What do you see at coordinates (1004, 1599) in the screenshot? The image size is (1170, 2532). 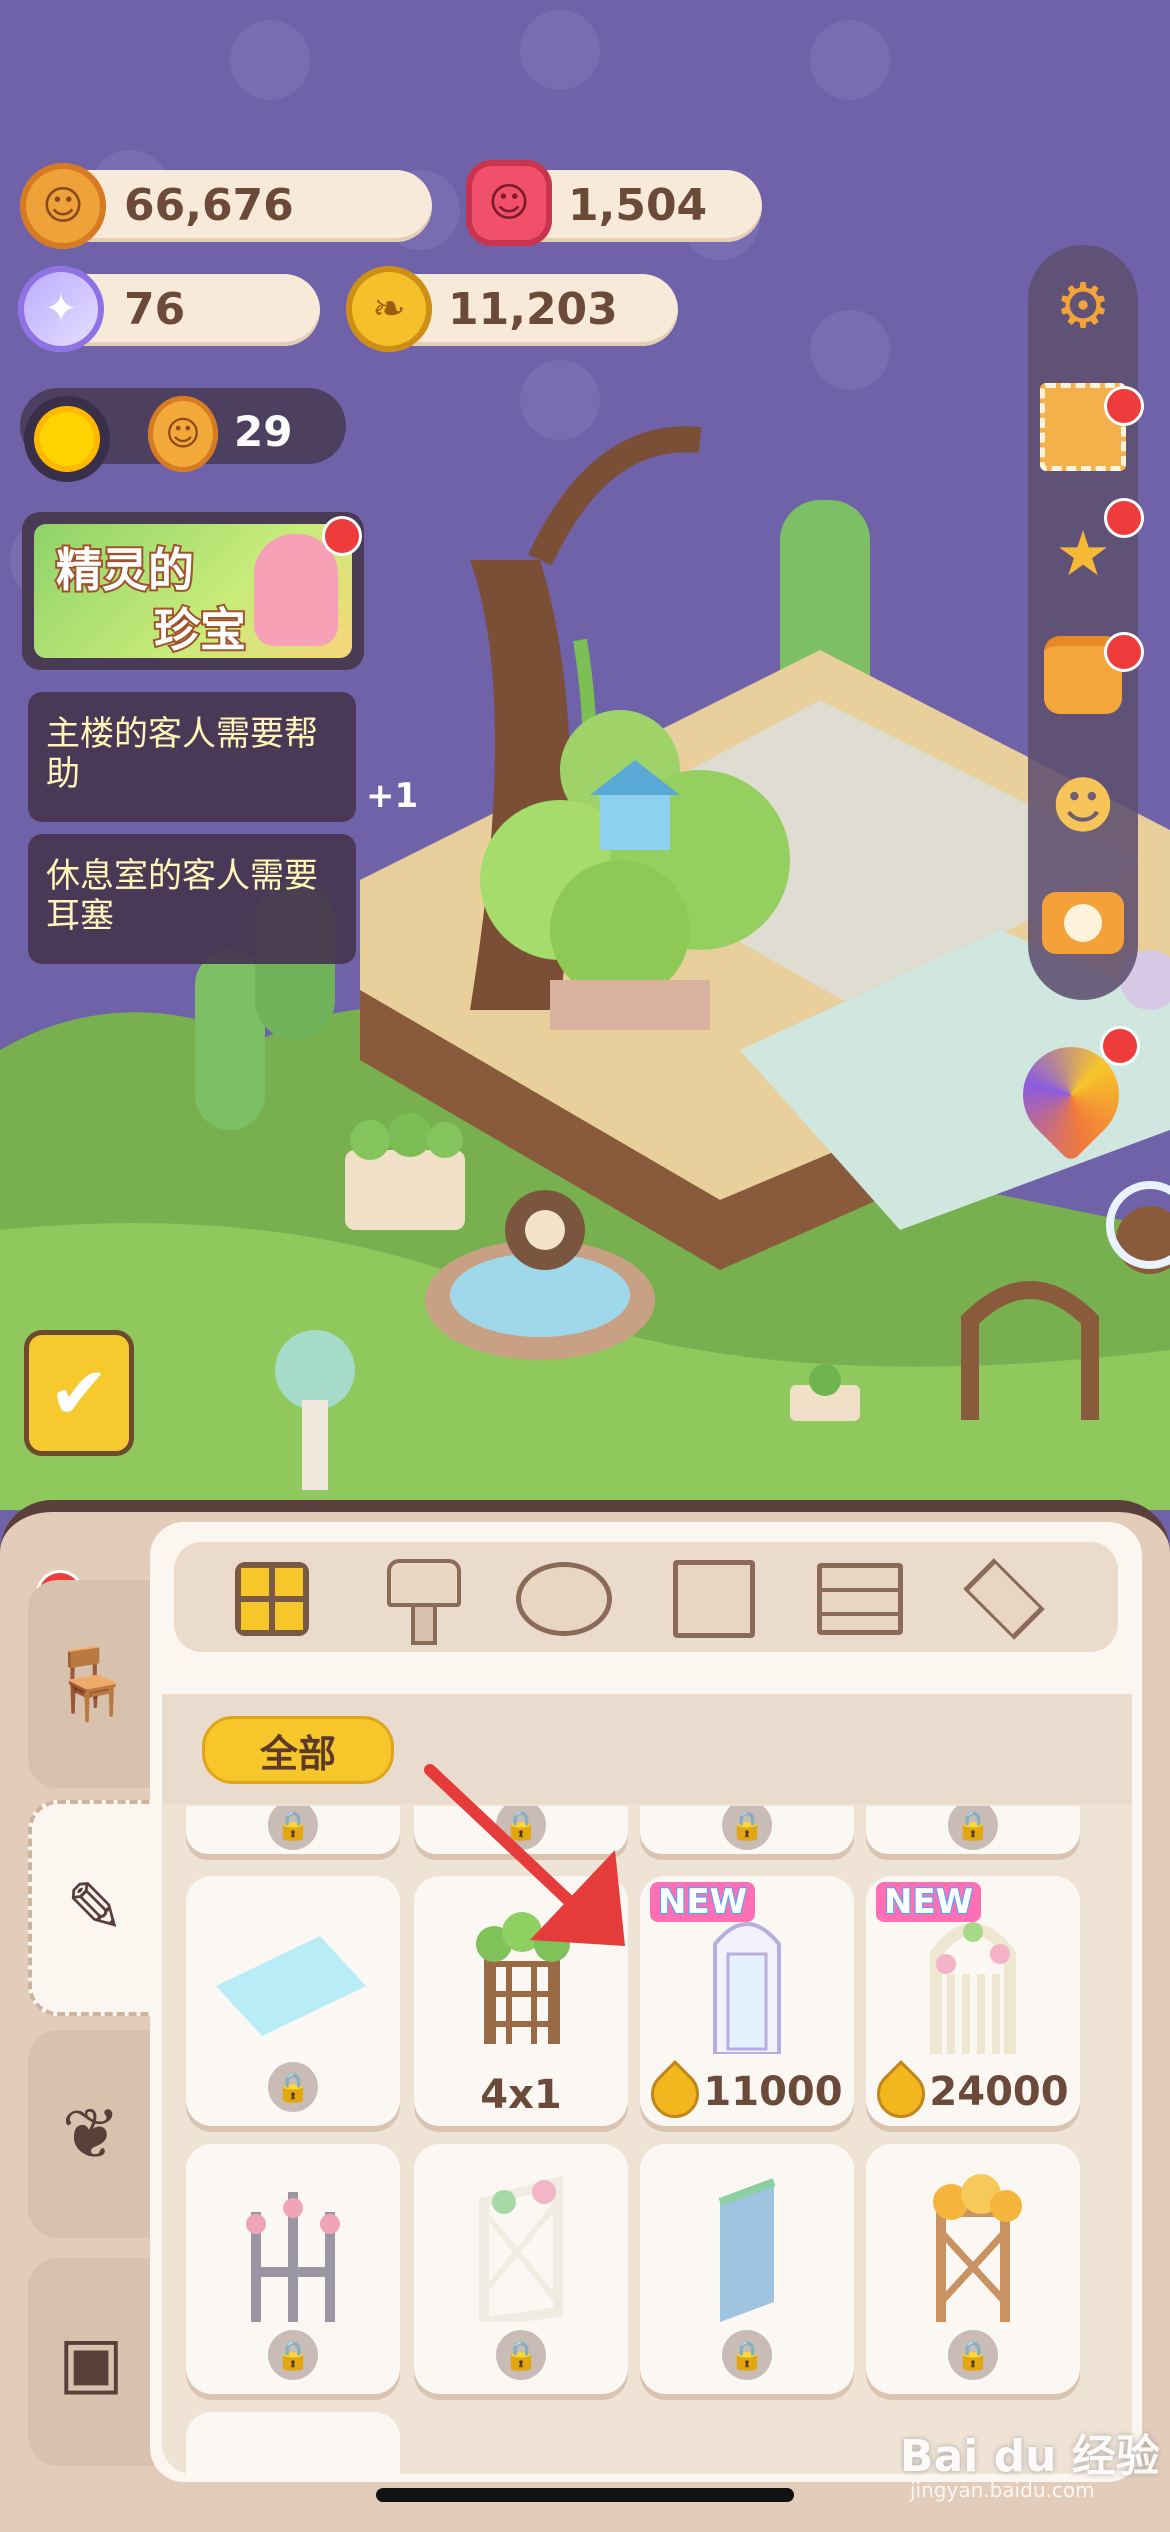 I see `floor-tile-icon` at bounding box center [1004, 1599].